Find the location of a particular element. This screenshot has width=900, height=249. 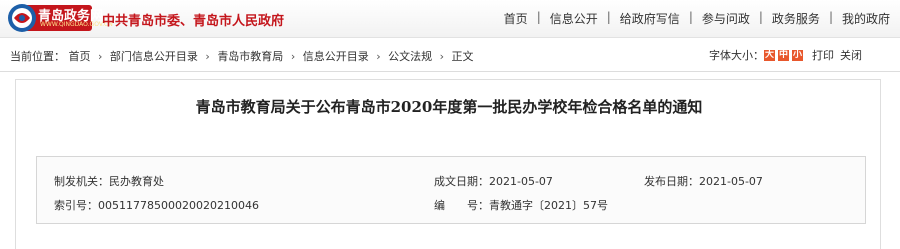

page-title: 青岛市教育局关于公布青岛市2020年度第一批民办学校年检合格名单的通知 is located at coordinates (449, 107).